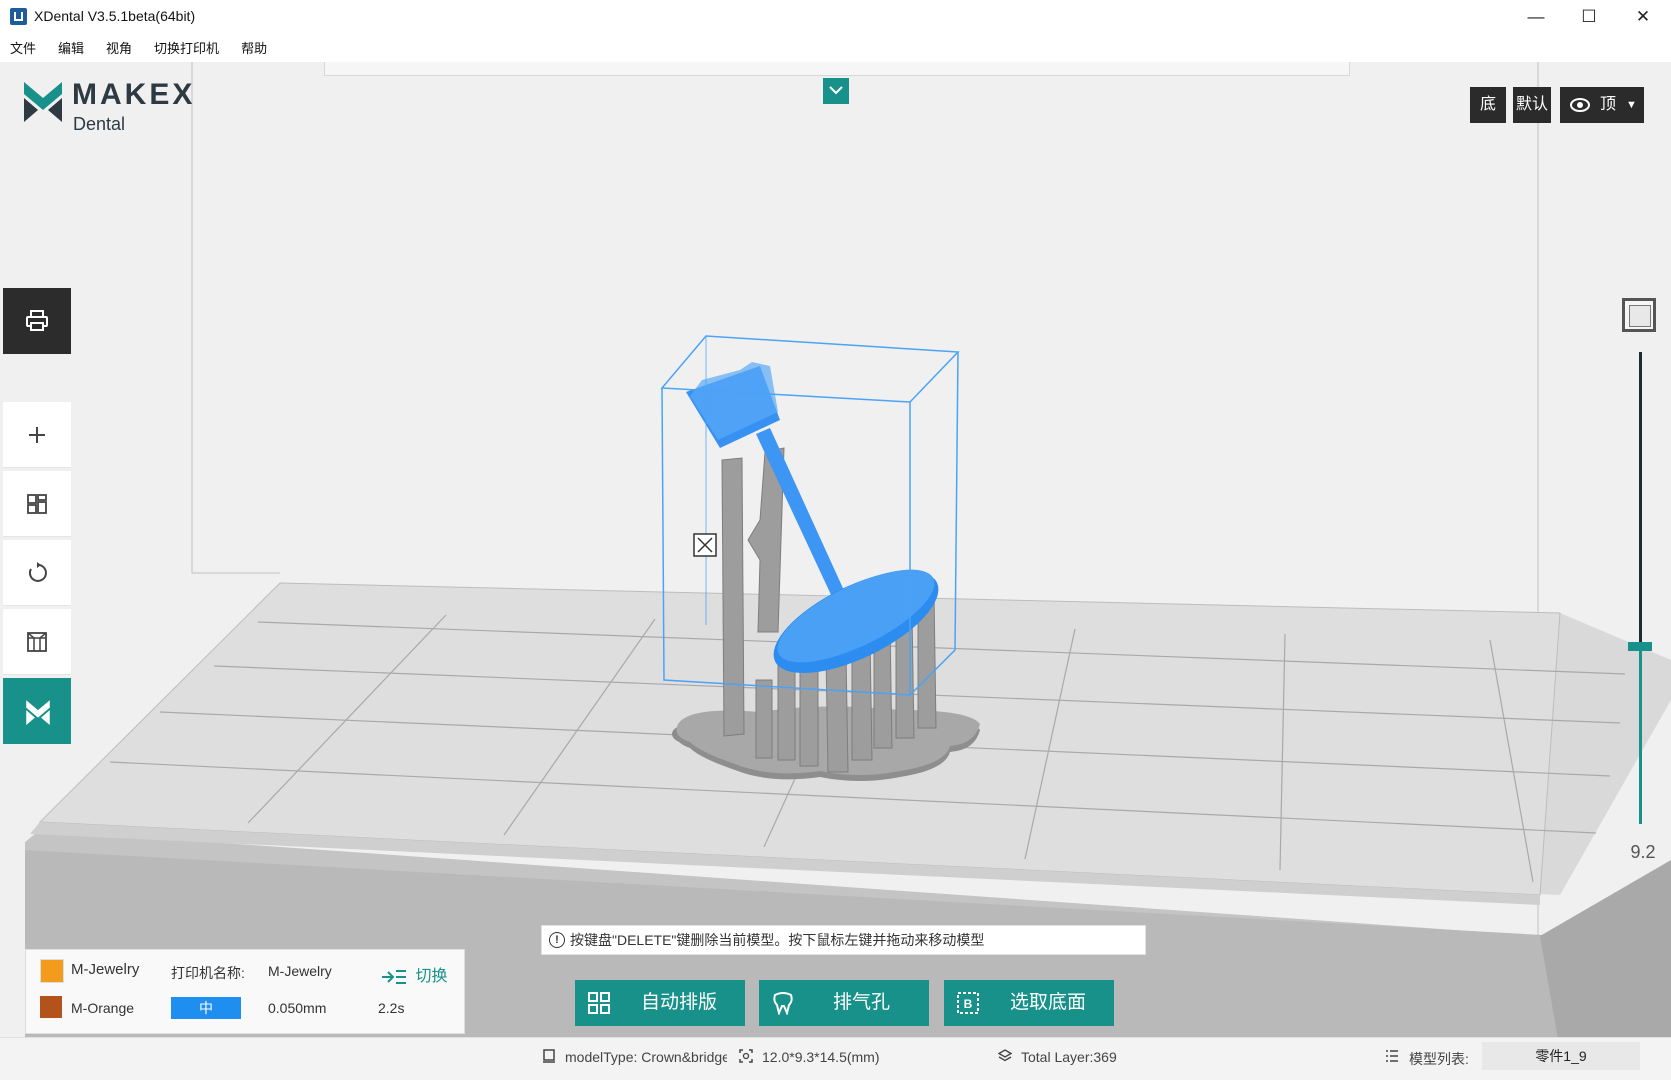  I want to click on model-list-select: 零件1_9, so click(1561, 1056).